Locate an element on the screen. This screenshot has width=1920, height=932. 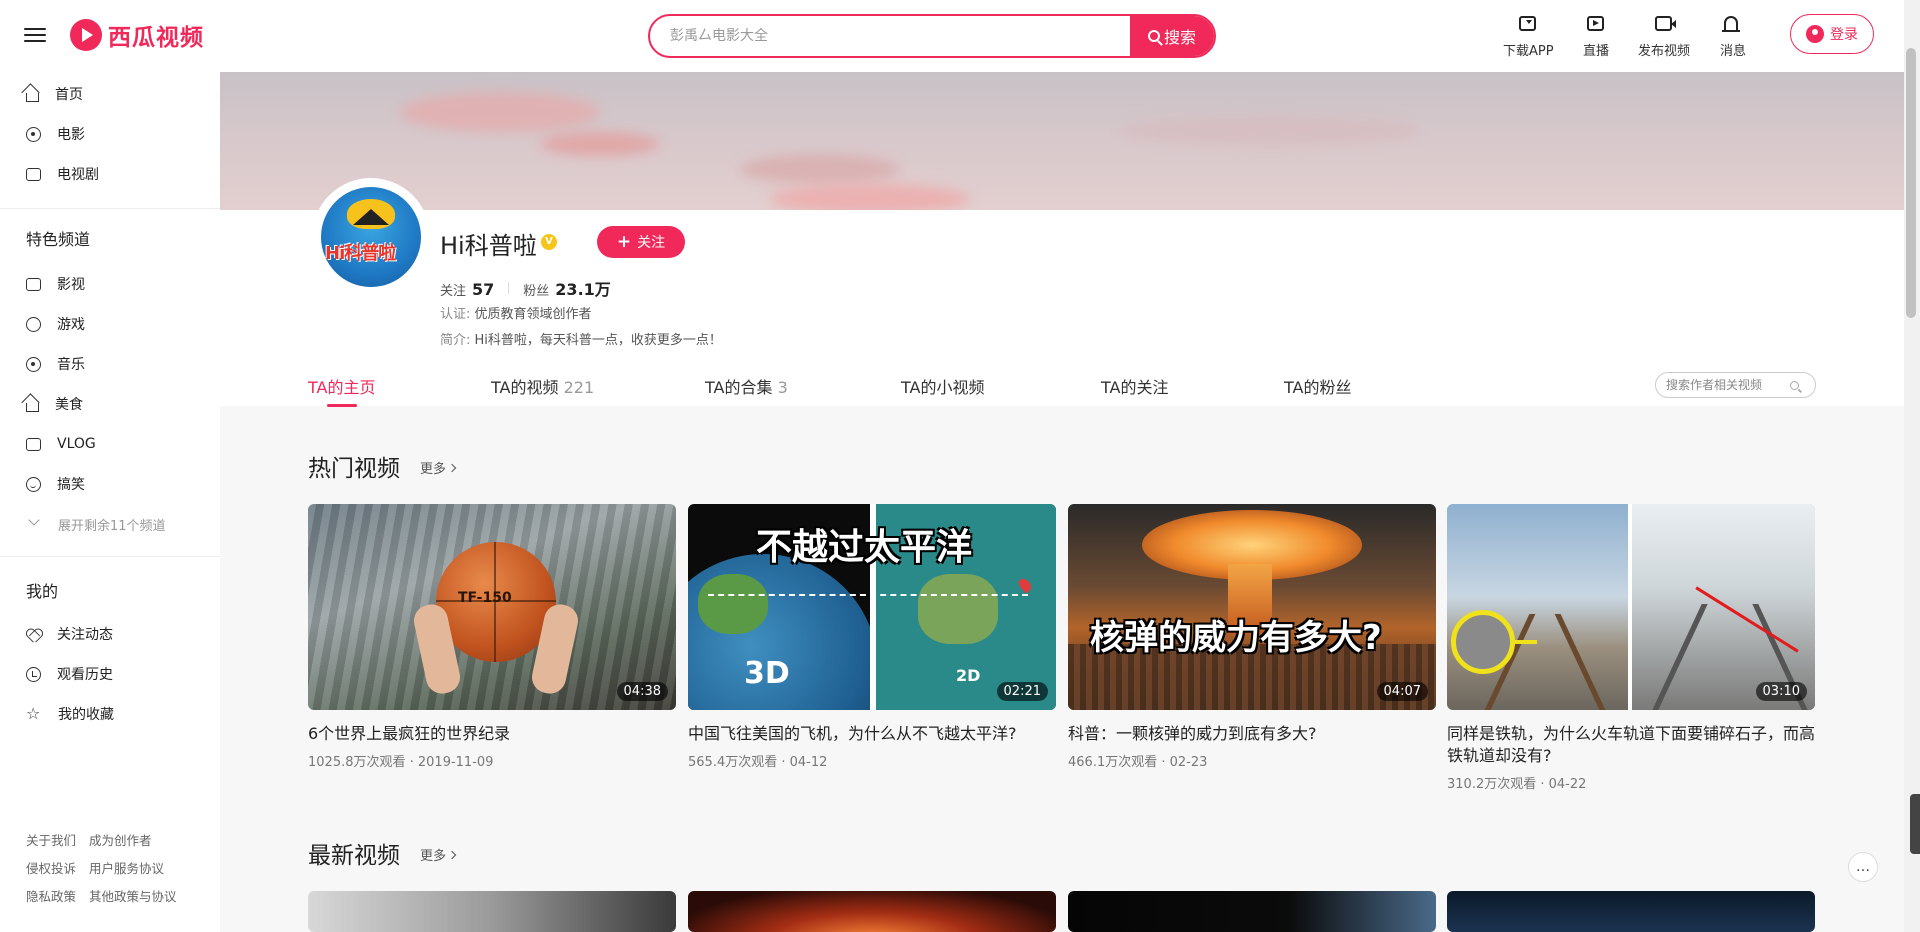
video-thumbnail: TF-150 04:38 is located at coordinates (492, 607).